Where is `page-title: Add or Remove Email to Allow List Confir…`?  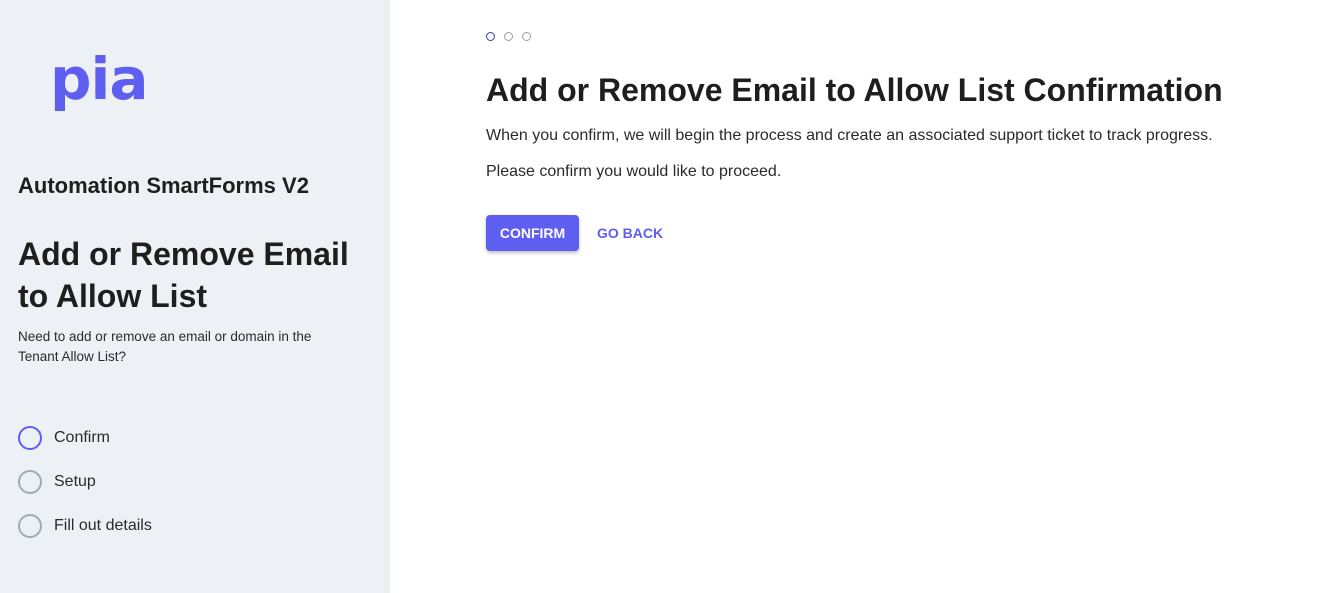
page-title: Add or Remove Email to Allow List Confir… is located at coordinates (854, 90).